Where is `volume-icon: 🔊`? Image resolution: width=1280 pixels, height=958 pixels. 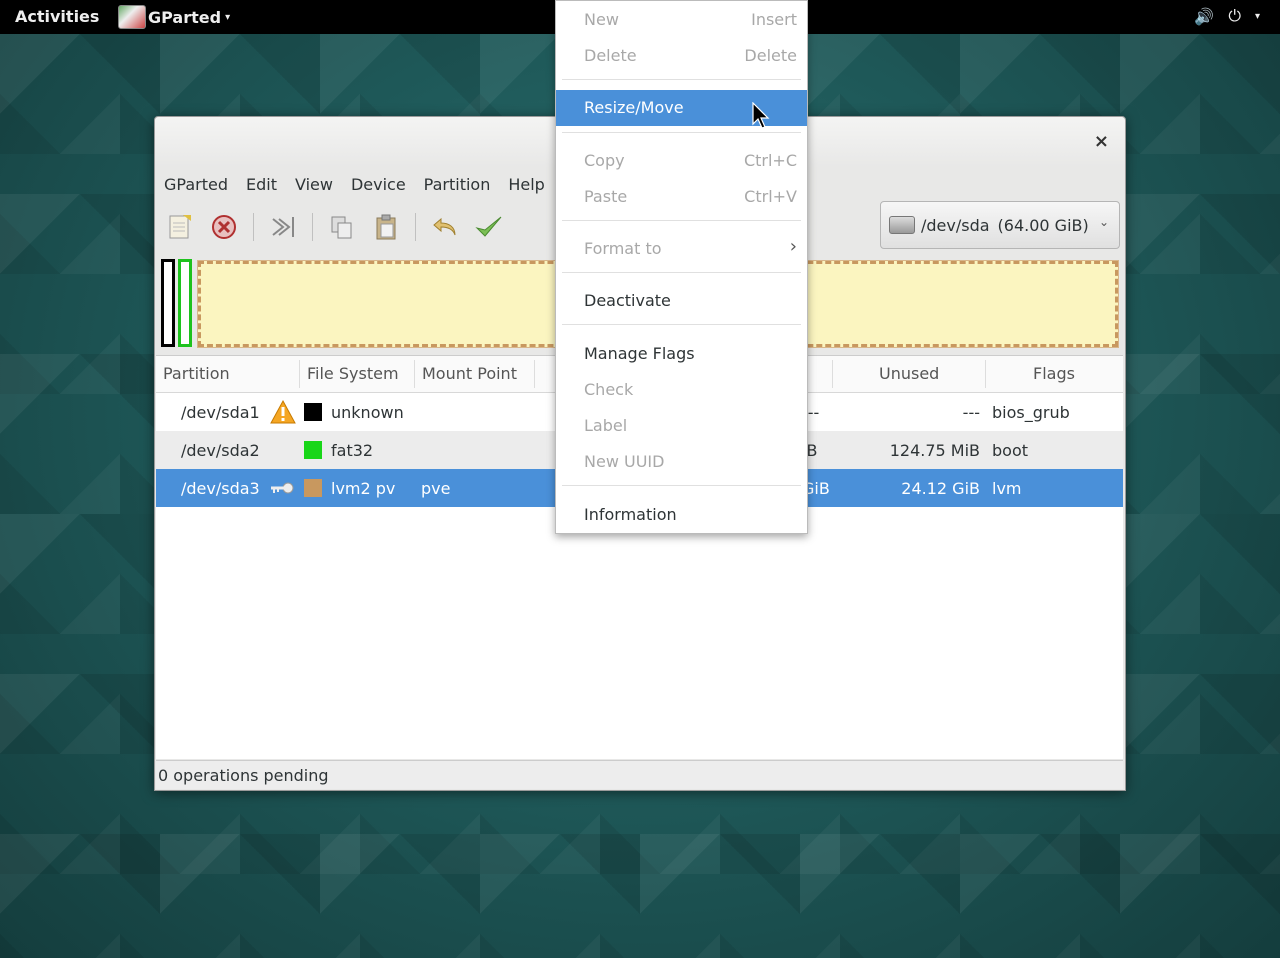
volume-icon: 🔊 is located at coordinates (1204, 16).